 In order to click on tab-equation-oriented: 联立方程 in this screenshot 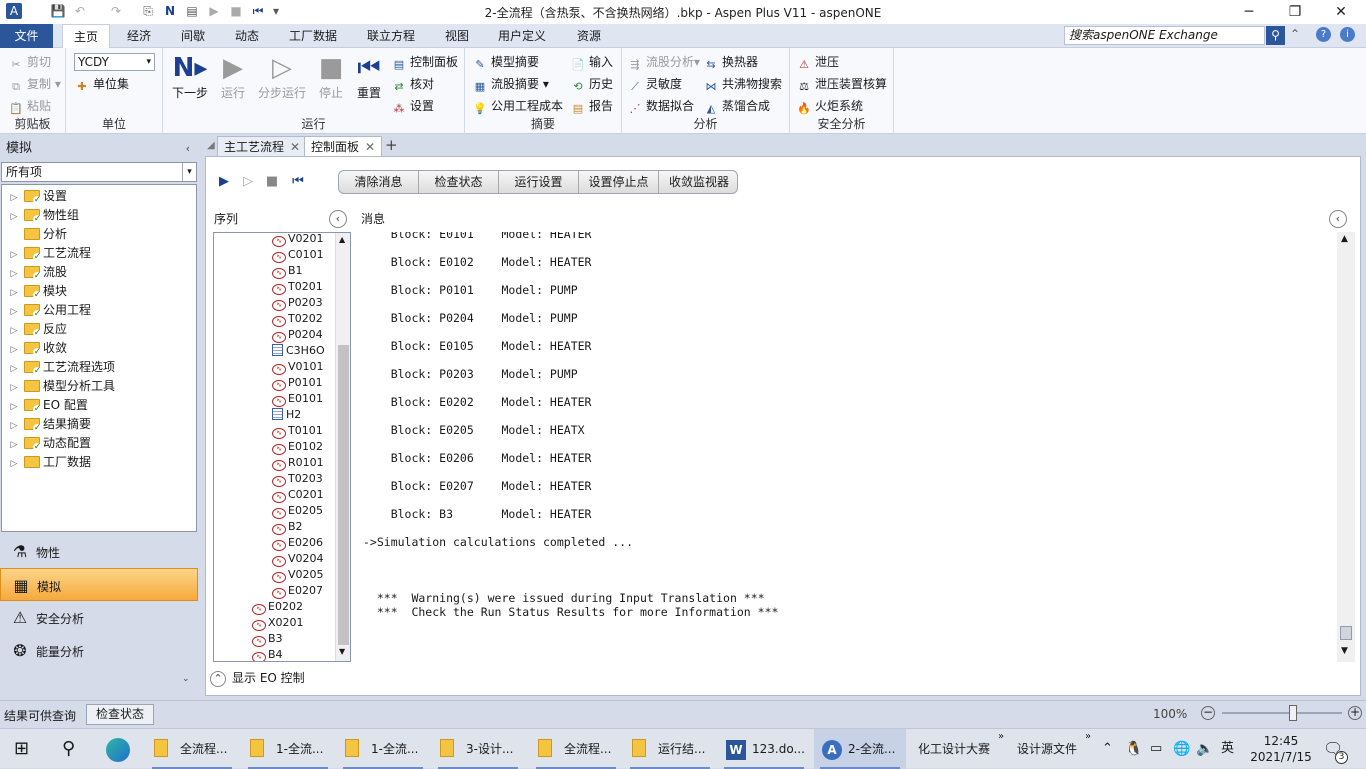, I will do `click(391, 36)`.